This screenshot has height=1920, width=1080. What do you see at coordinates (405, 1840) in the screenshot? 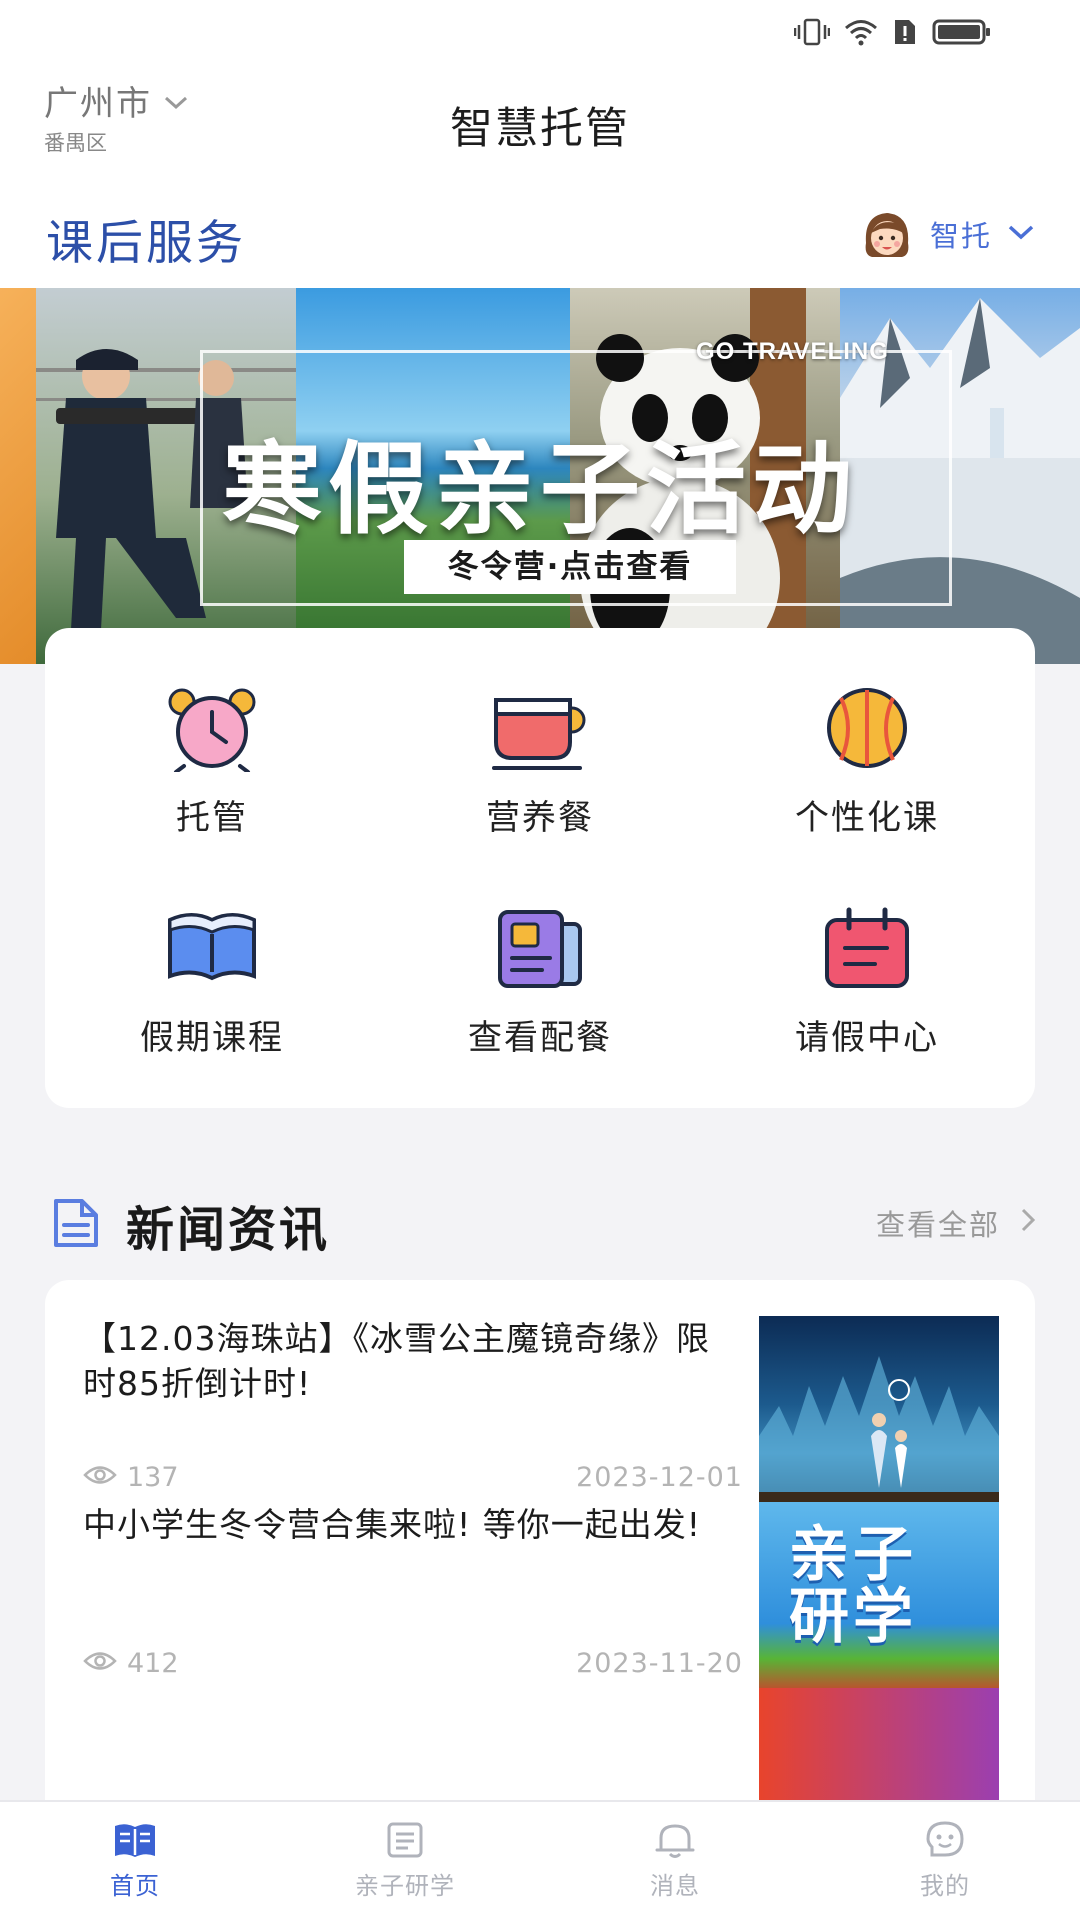
I see `news-card-icon` at bounding box center [405, 1840].